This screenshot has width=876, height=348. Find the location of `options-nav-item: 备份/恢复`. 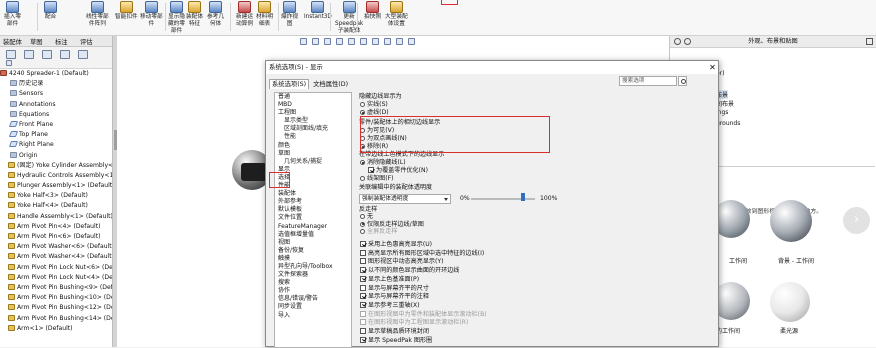

options-nav-item: 备份/恢复 is located at coordinates (313, 251).